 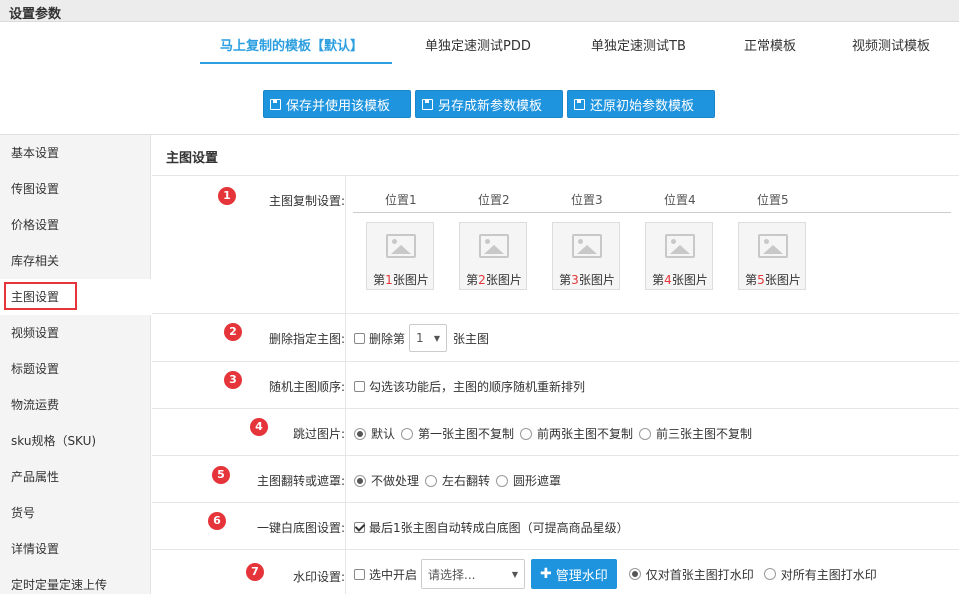 What do you see at coordinates (773, 200) in the screenshot?
I see `position-header: 位置5` at bounding box center [773, 200].